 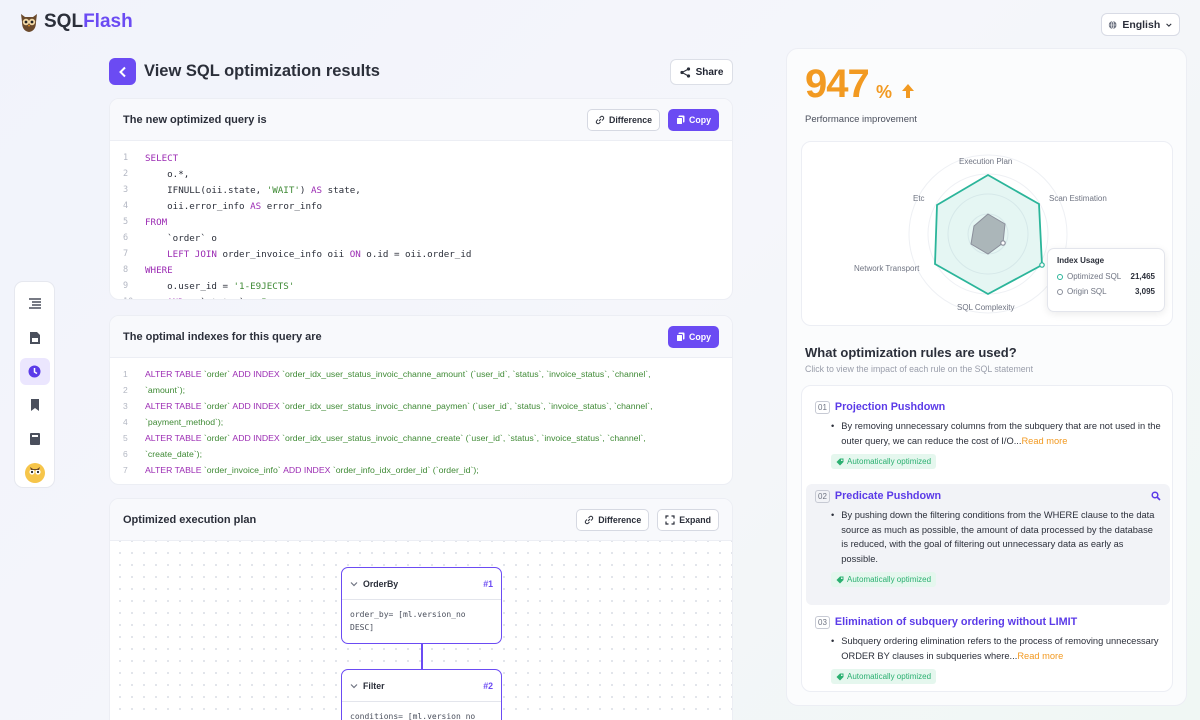 What do you see at coordinates (413, 716) in the screenshot?
I see `plan-node-detail: conditions= [ml.version_no` at bounding box center [413, 716].